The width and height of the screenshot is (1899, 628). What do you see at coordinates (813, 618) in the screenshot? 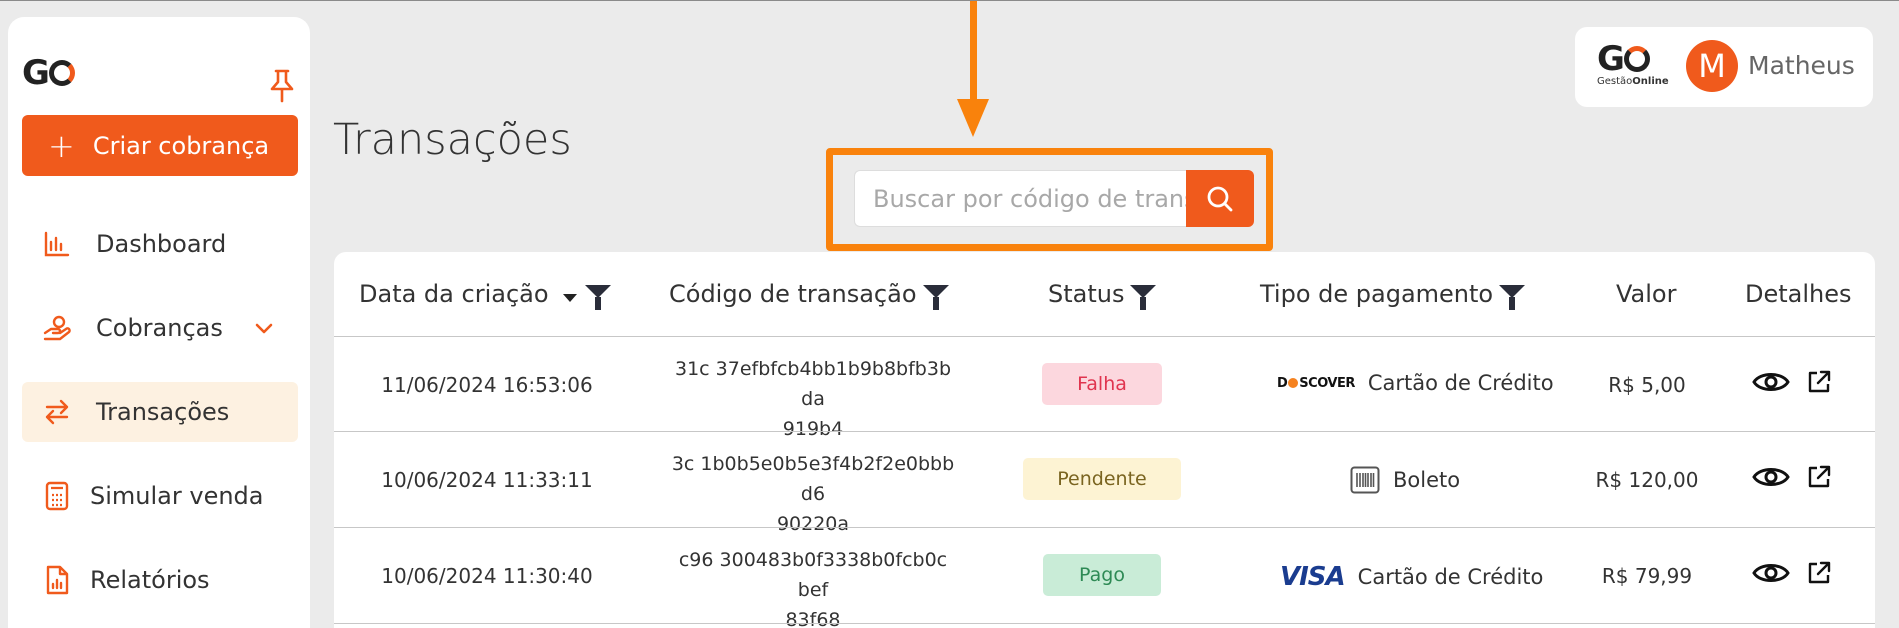
I see `code-line: 83f68` at bounding box center [813, 618].